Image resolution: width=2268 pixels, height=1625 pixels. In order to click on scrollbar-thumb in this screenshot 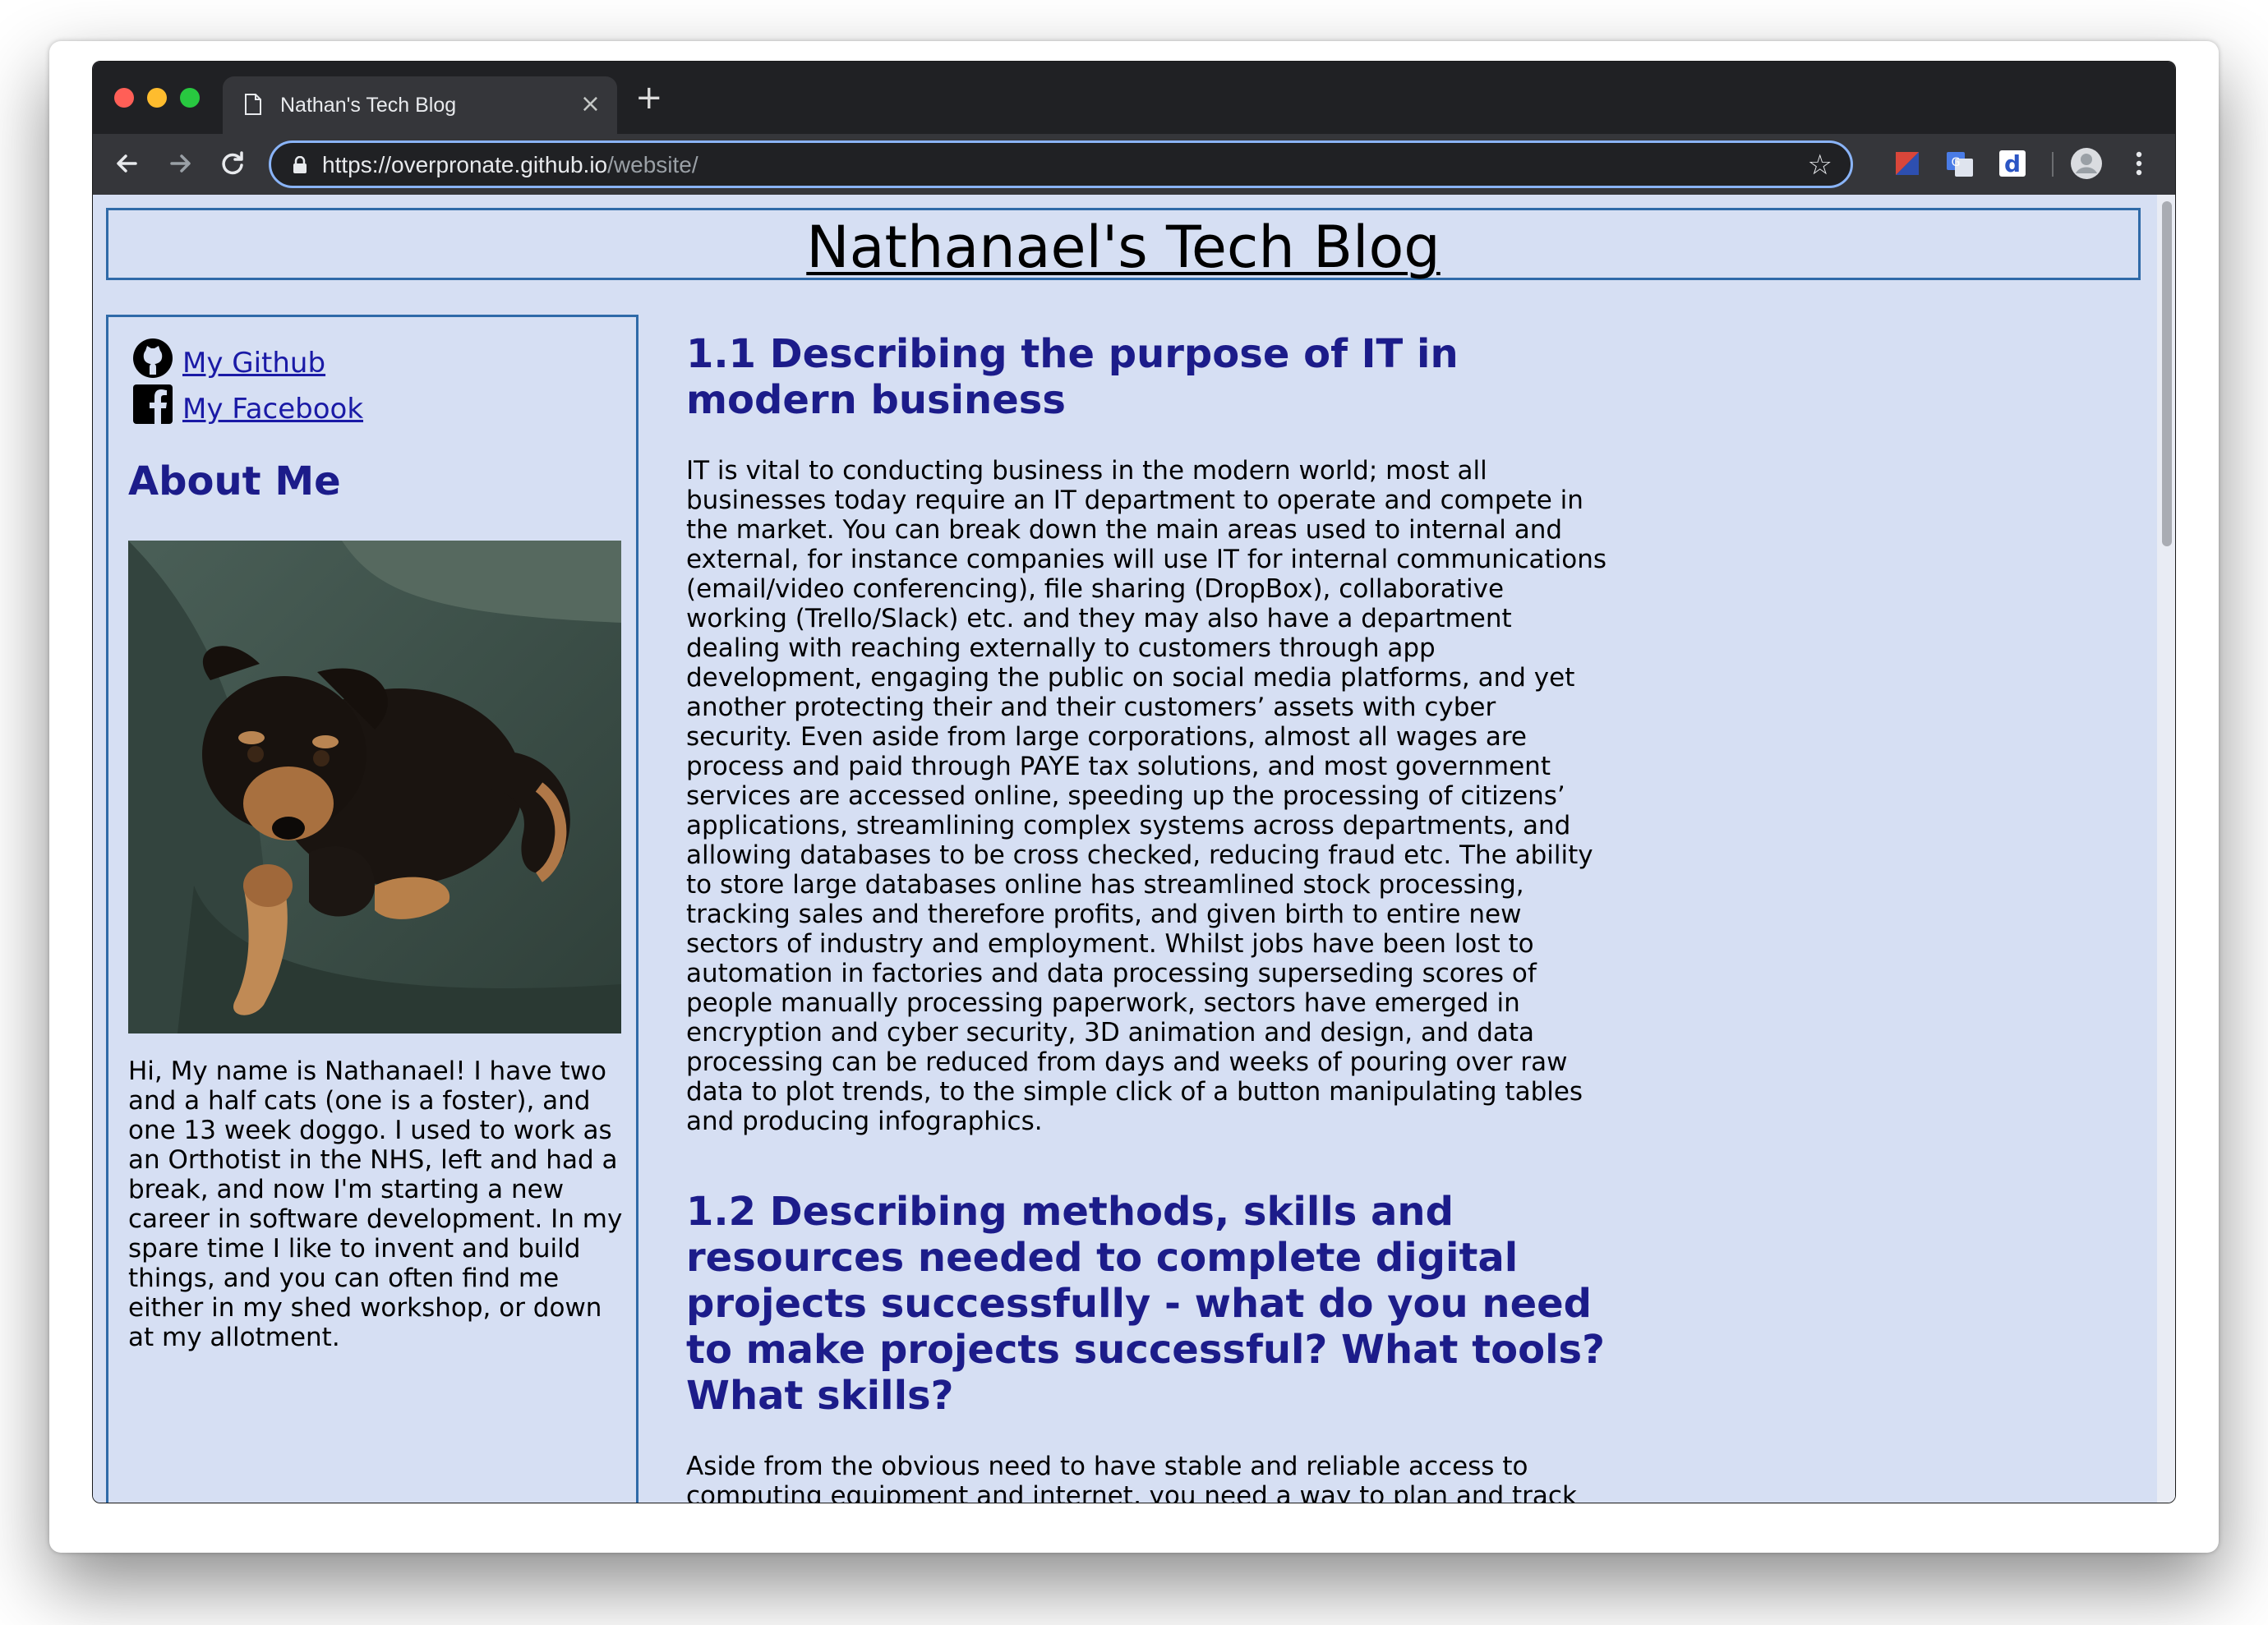, I will do `click(2167, 373)`.